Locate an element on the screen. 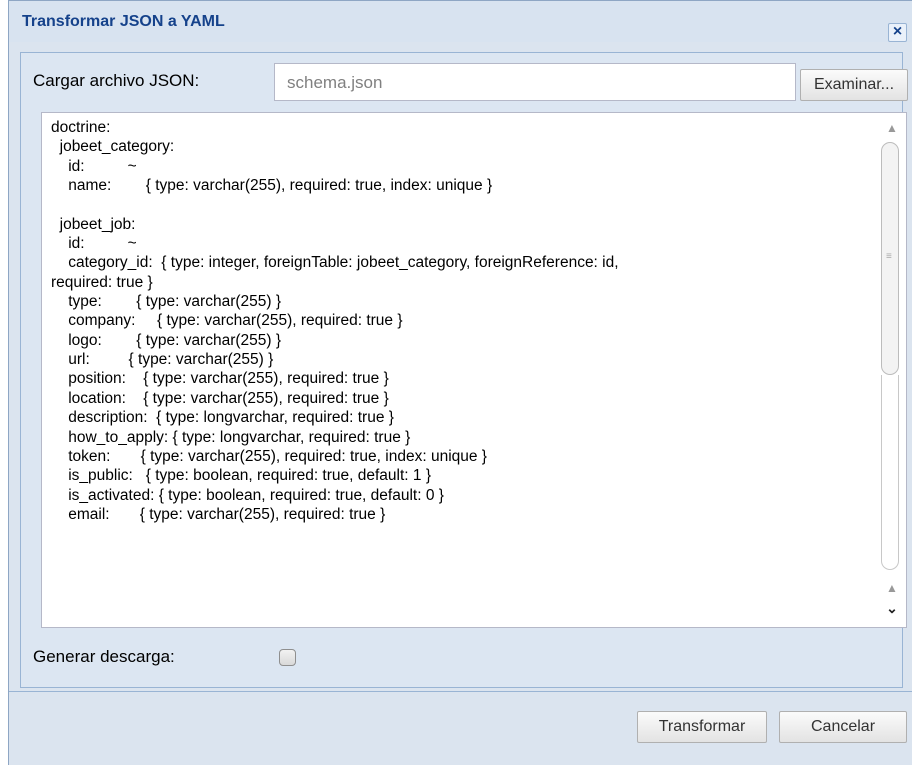  transform-button: Transformar is located at coordinates (702, 727).